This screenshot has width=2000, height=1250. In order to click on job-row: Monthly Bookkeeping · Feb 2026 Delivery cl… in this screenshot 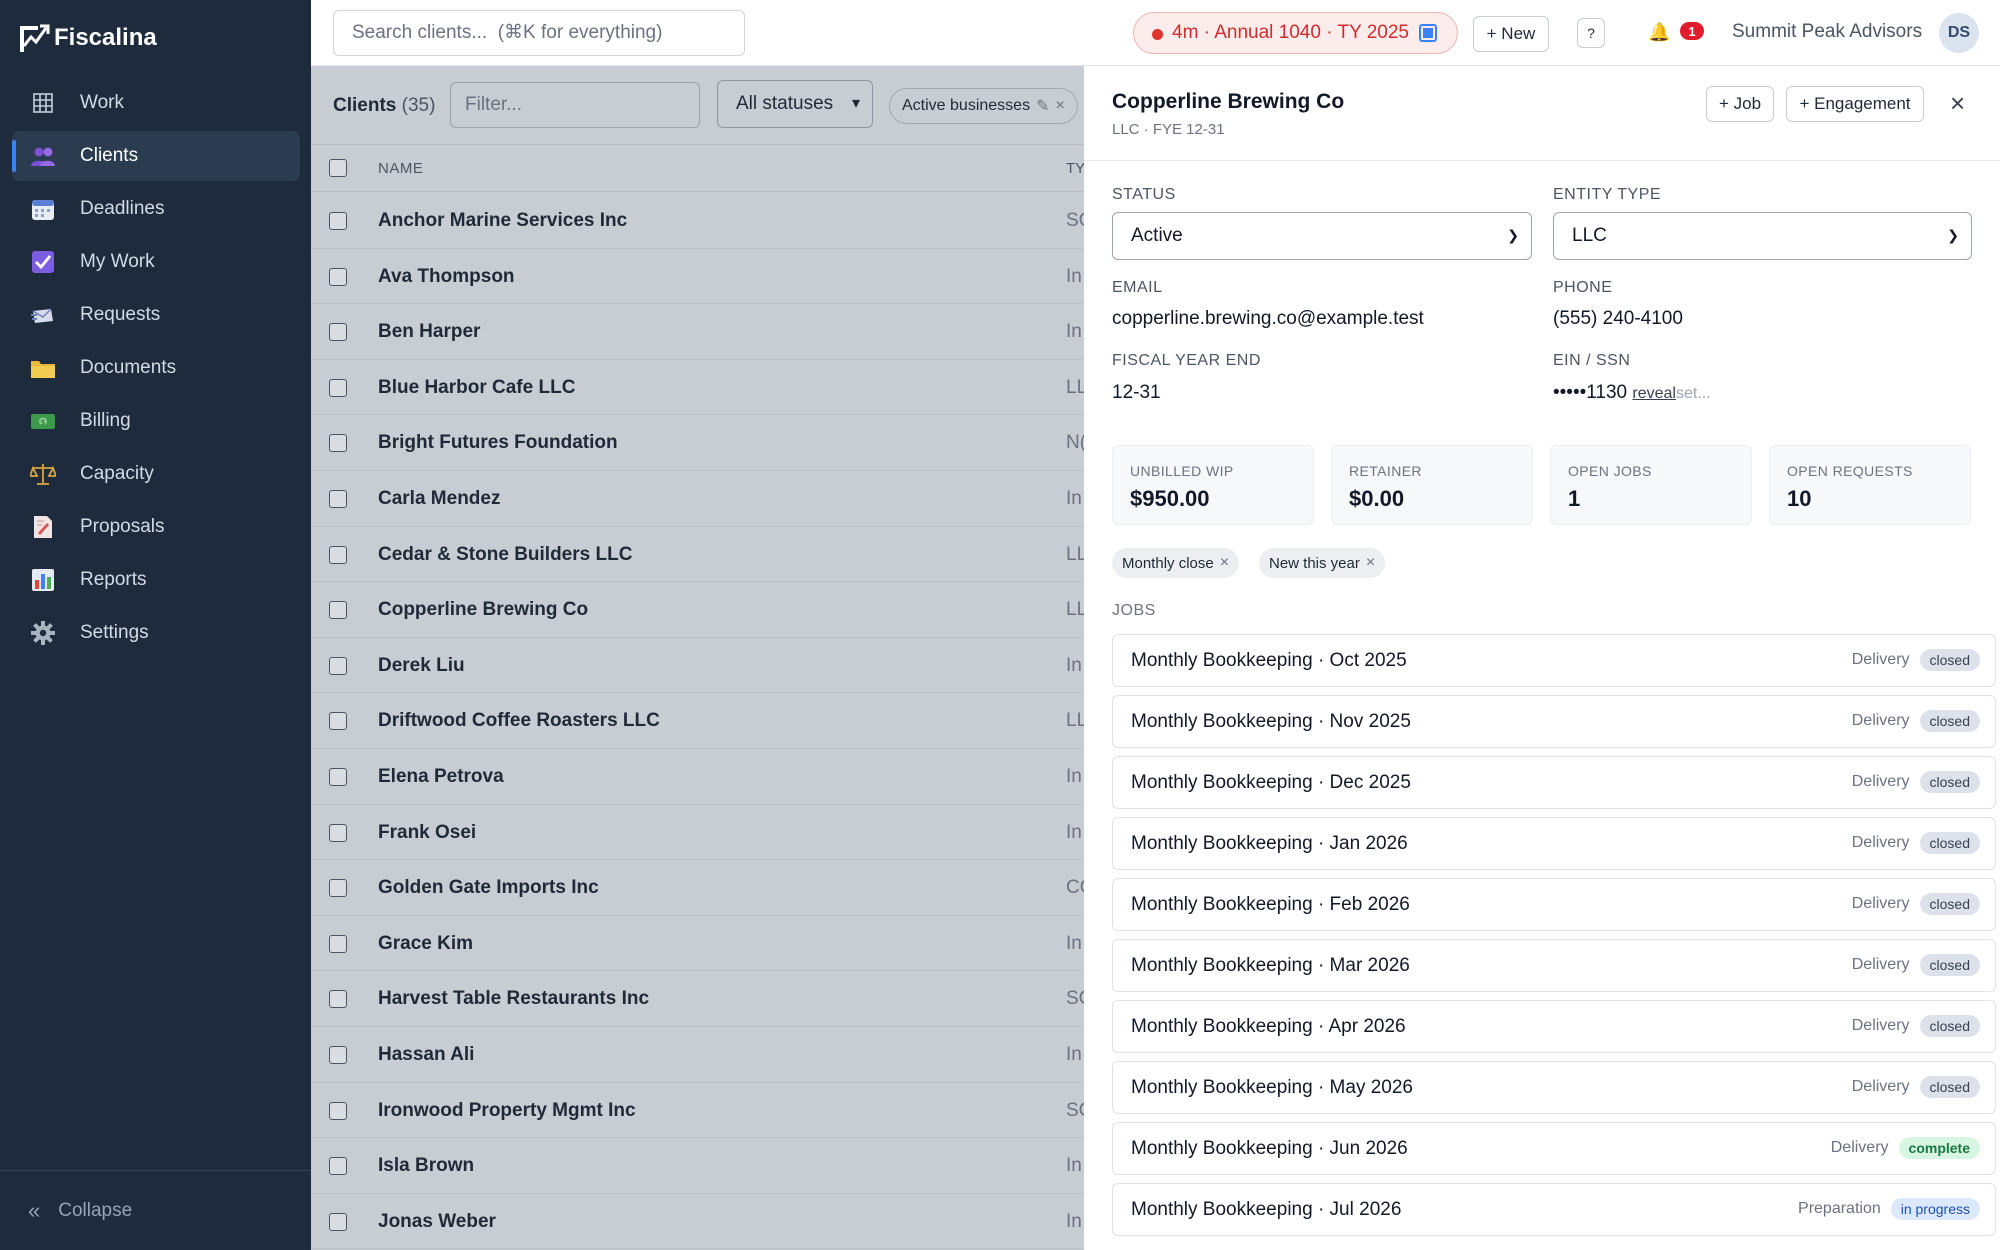, I will do `click(1554, 904)`.